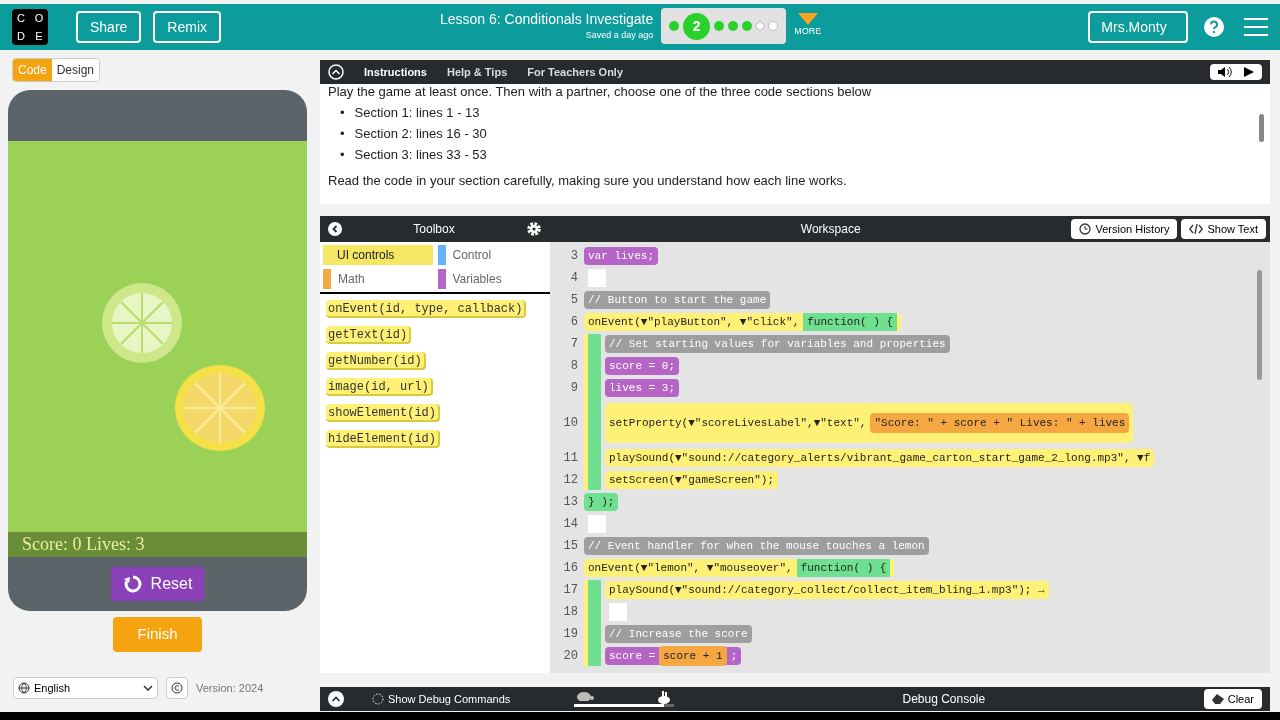 The height and width of the screenshot is (720, 1280). Describe the element at coordinates (369, 335) in the screenshot. I see `code-block: getText(id)` at that location.